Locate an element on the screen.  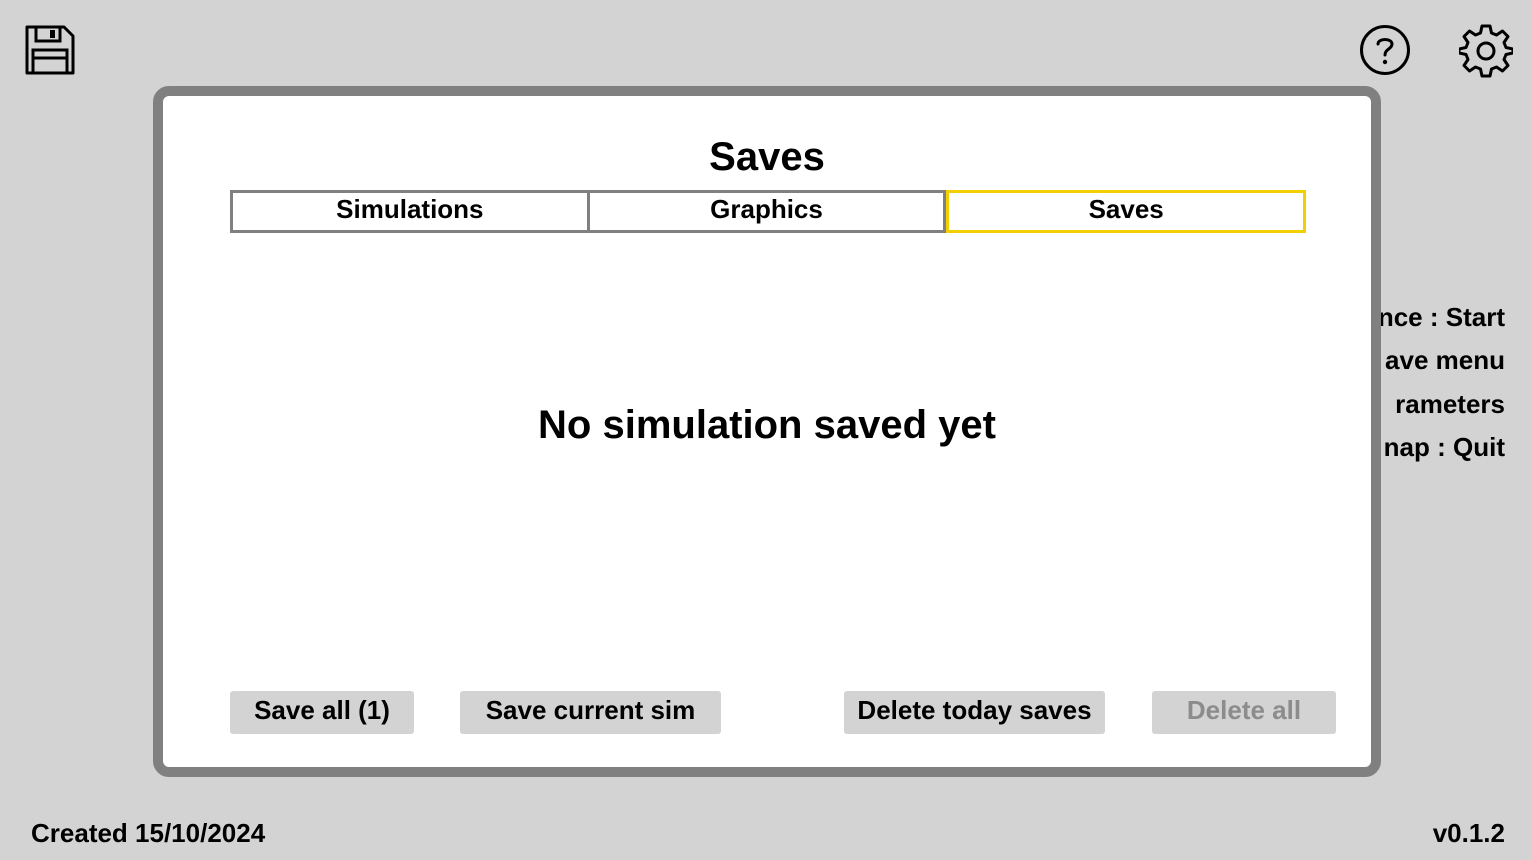
tab-graphics: Graphics is located at coordinates (768, 211).